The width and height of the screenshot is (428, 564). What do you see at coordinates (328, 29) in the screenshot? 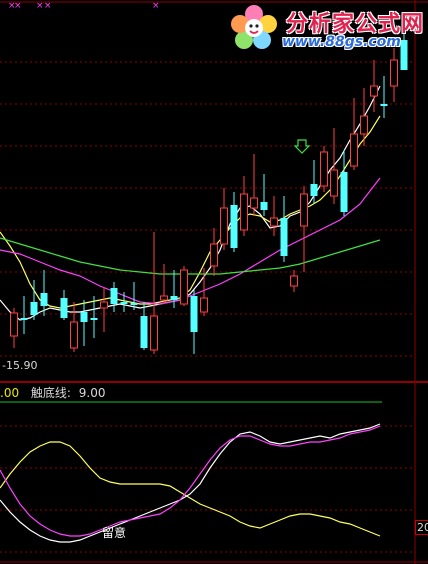
I see `logo: 分析家公式网 www.88gs.com` at bounding box center [328, 29].